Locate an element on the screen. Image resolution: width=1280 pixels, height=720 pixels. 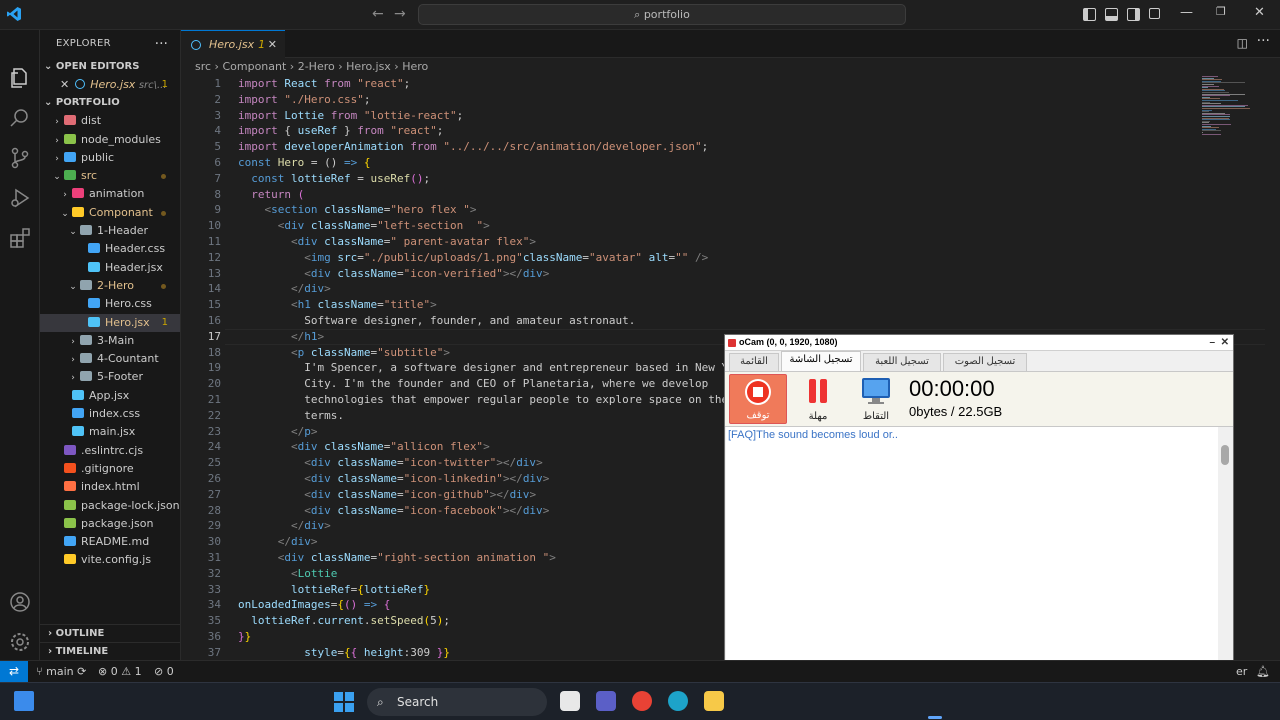
tree-item: index.html is located at coordinates (110, 487).